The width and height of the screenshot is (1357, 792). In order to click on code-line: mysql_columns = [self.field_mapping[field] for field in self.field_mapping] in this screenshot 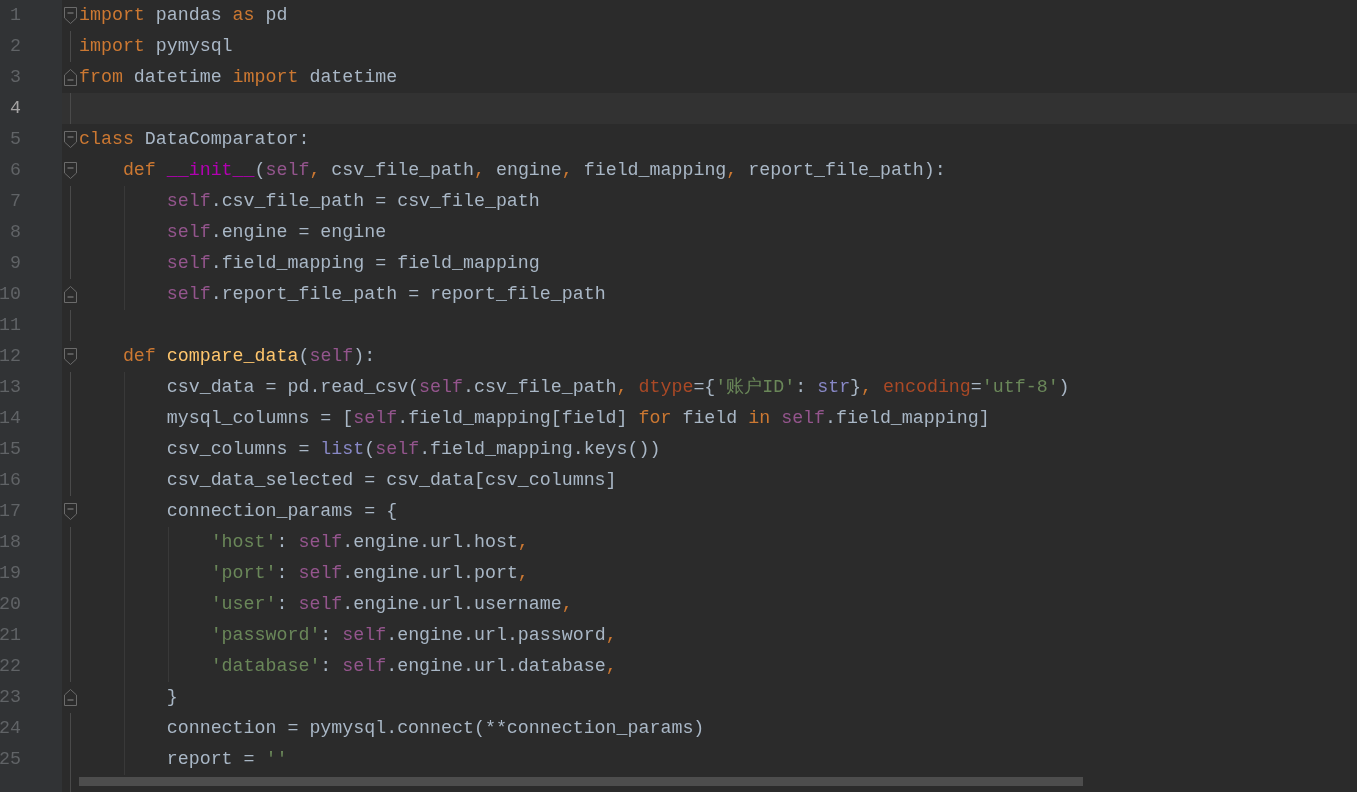, I will do `click(577, 418)`.